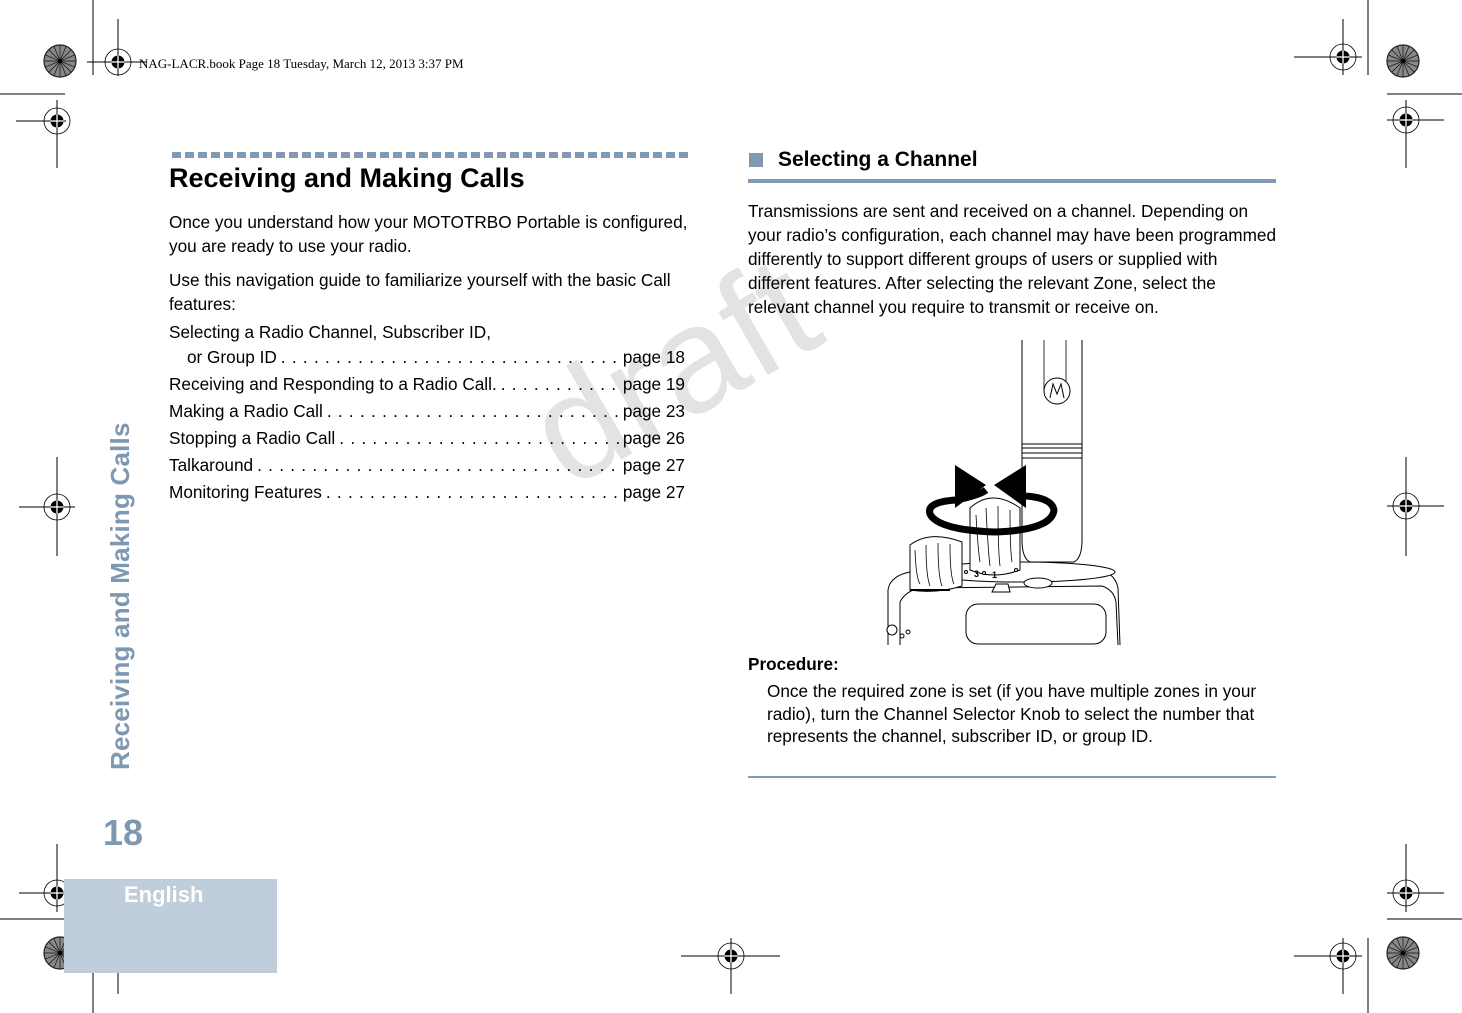 The width and height of the screenshot is (1462, 1013). Describe the element at coordinates (1012, 181) in the screenshot. I see `section-title-rule` at that location.